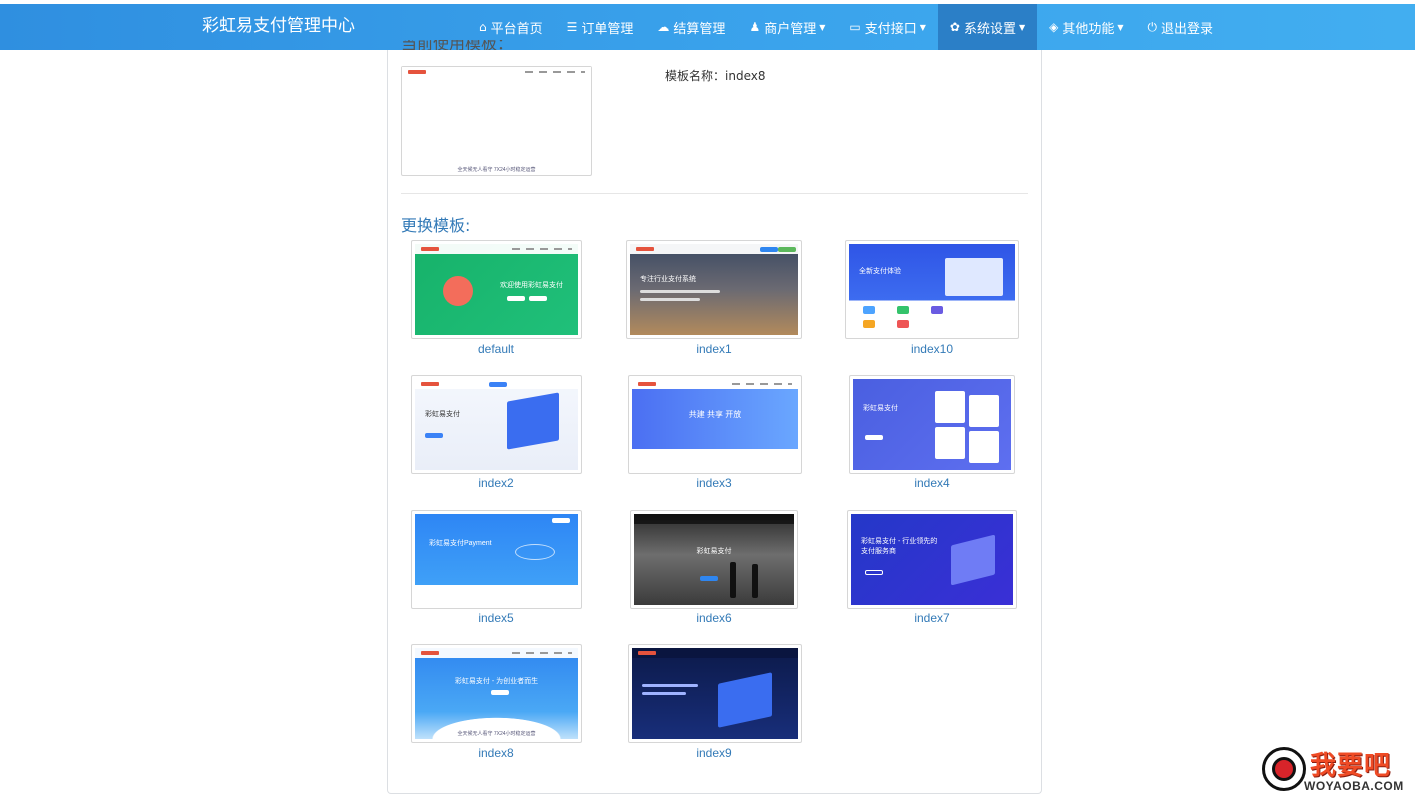 This screenshot has height=799, width=1415. What do you see at coordinates (436, 225) in the screenshot?
I see `change-template-heading: 更换模板:` at bounding box center [436, 225].